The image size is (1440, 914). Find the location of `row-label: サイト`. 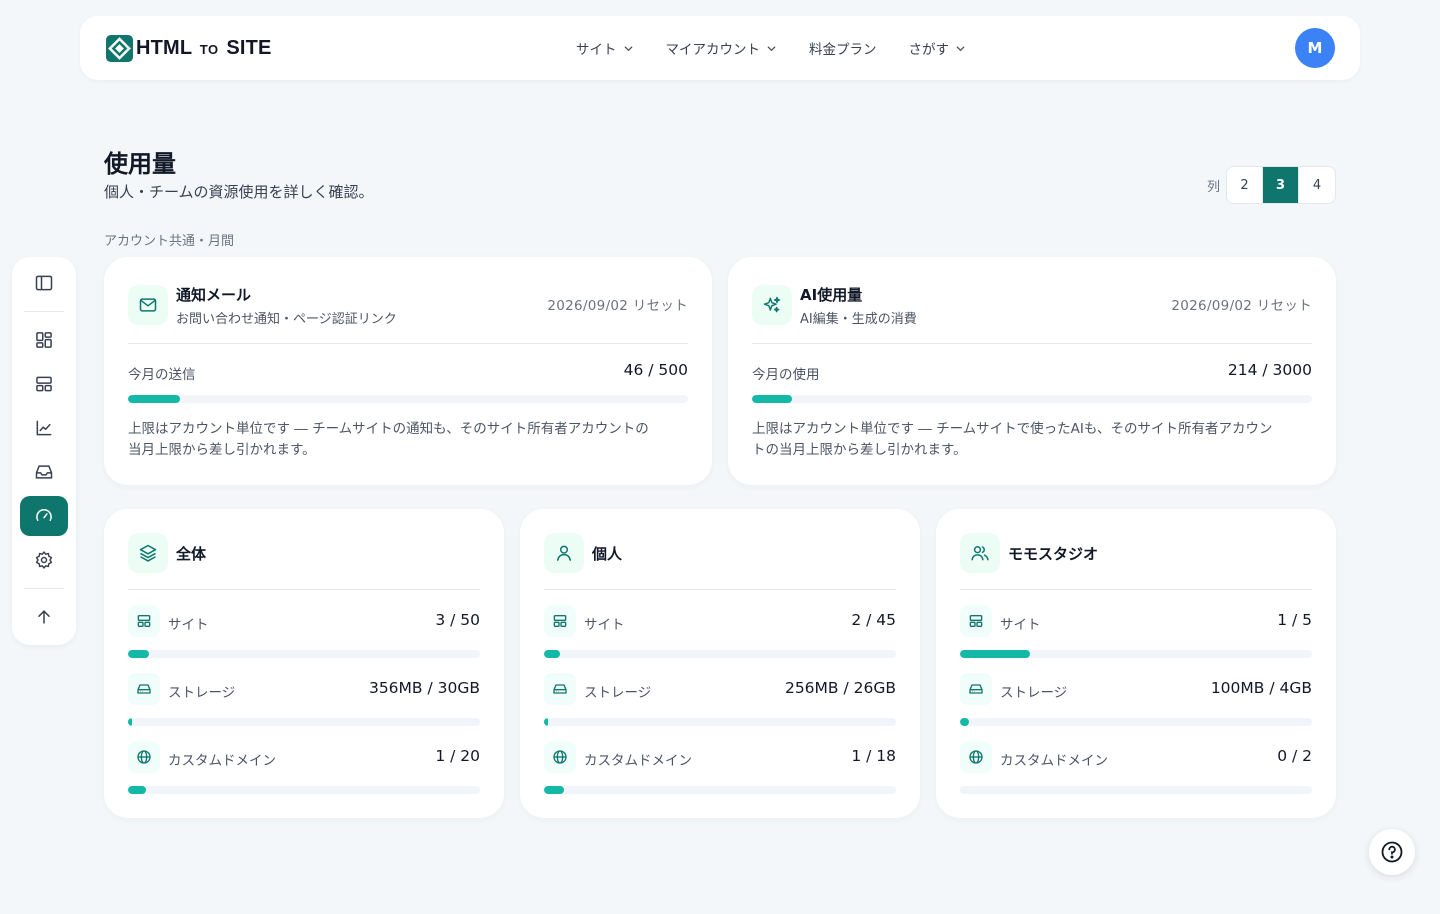

row-label: サイト is located at coordinates (188, 625).